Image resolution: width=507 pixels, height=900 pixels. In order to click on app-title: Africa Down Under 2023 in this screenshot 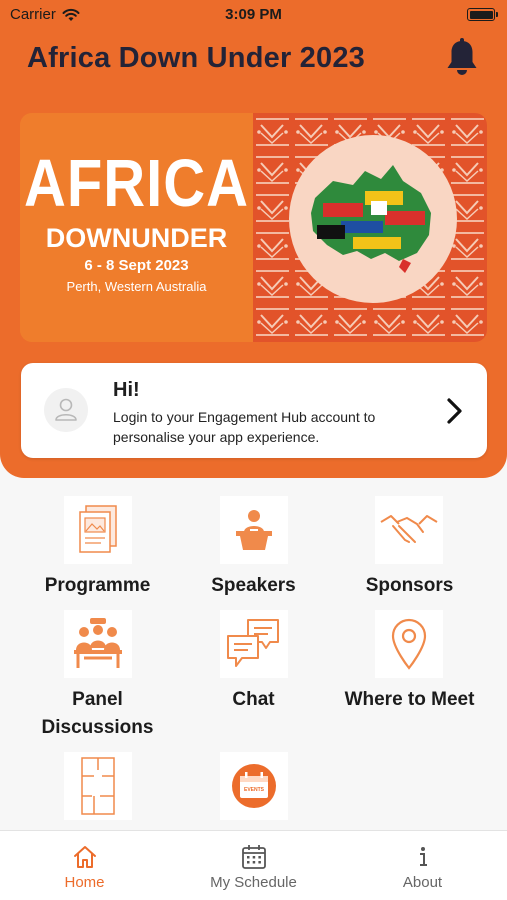, I will do `click(196, 58)`.